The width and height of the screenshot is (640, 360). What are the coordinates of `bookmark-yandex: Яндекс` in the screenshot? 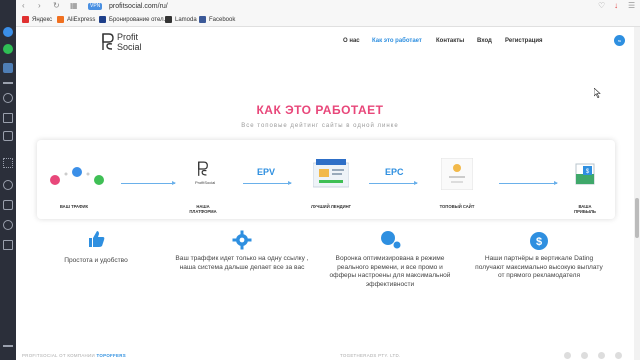 It's located at (42, 20).